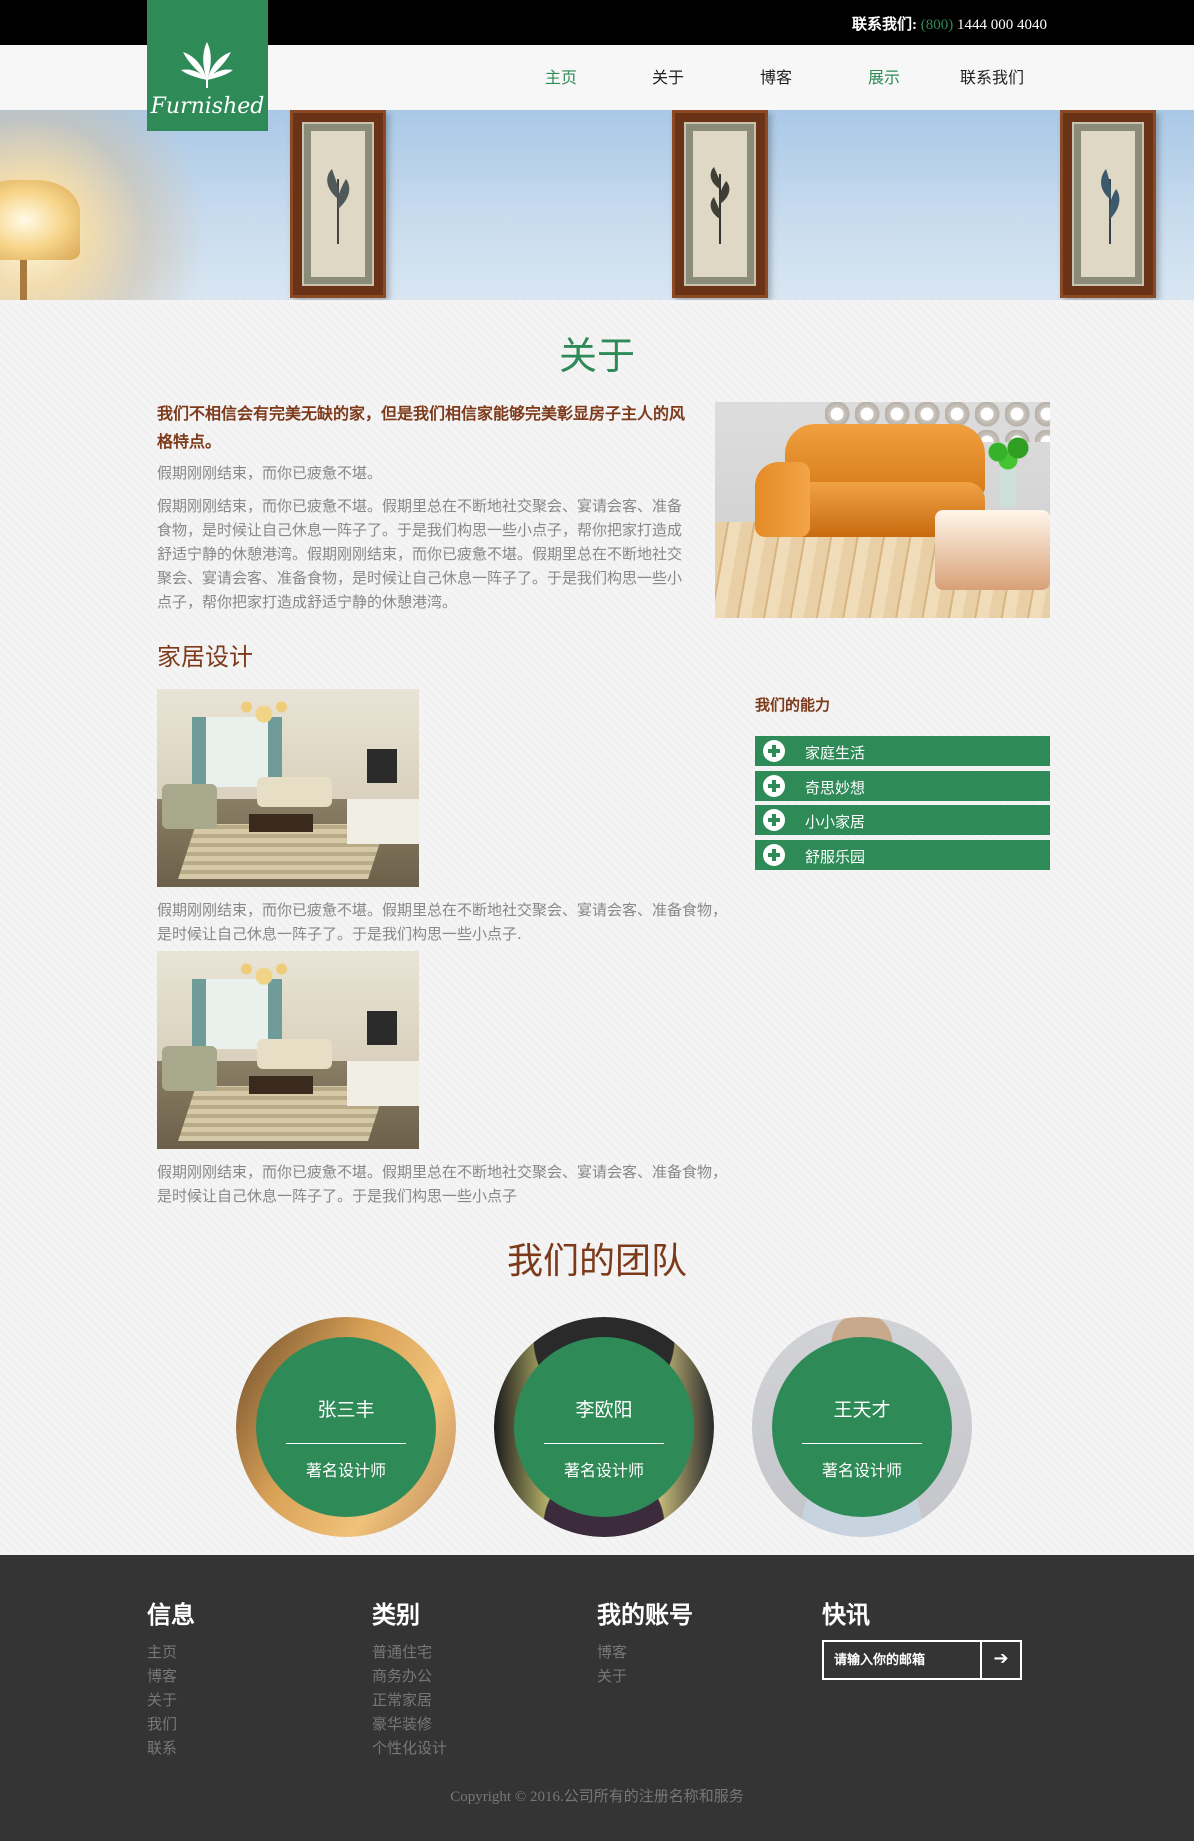 This screenshot has width=1194, height=1841. I want to click on newsletter-submit-button: ➔, so click(1000, 1660).